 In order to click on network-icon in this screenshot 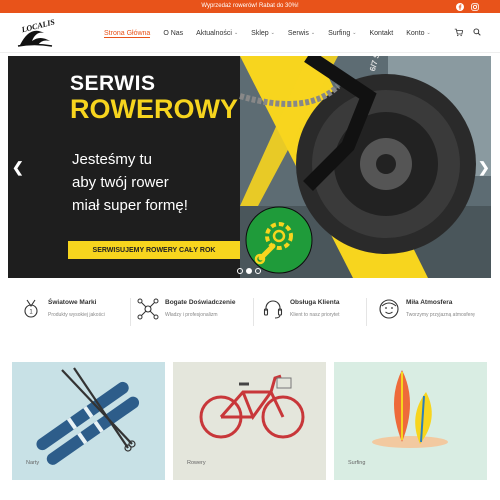, I will do `click(148, 309)`.